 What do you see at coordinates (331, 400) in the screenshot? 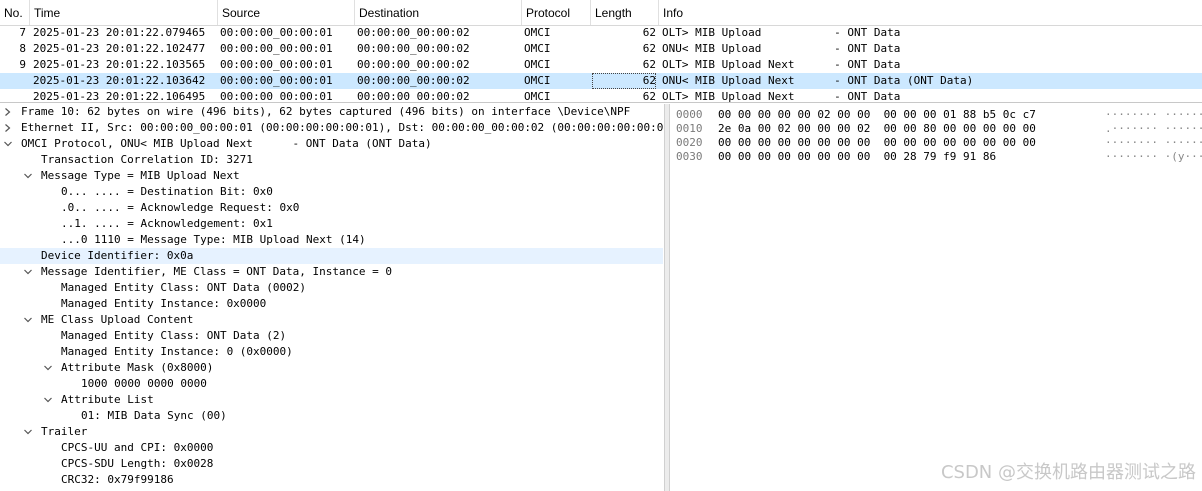
I see `detail-row: Attribute List` at bounding box center [331, 400].